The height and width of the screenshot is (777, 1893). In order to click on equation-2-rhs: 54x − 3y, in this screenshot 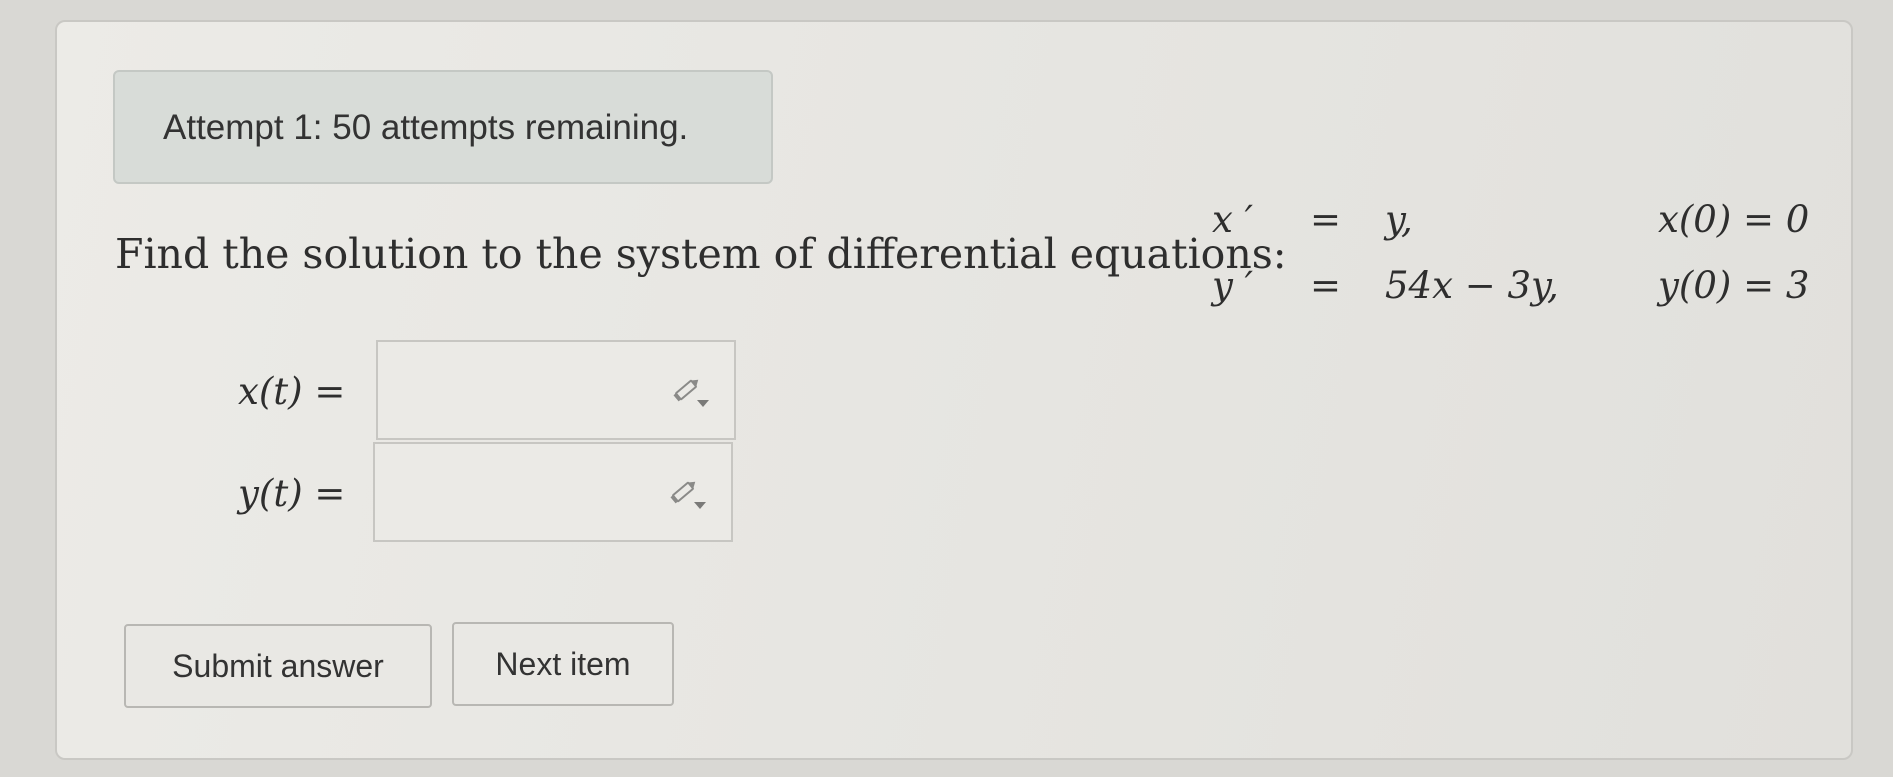, I will do `click(1472, 285)`.